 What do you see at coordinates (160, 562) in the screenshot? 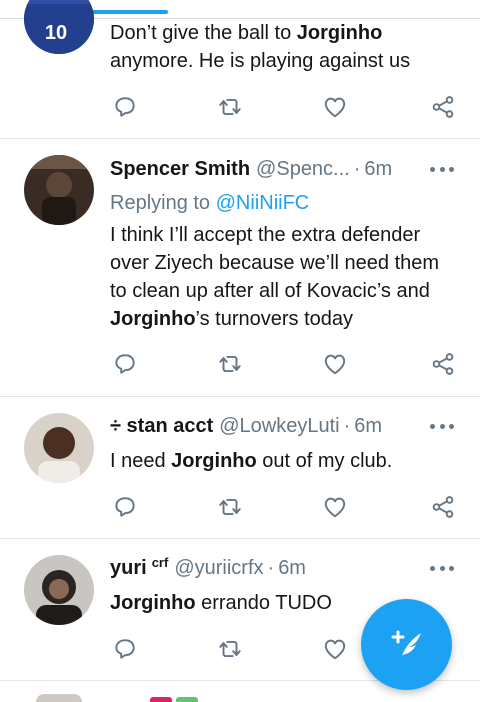
I see `display-name-superscript: crf` at bounding box center [160, 562].